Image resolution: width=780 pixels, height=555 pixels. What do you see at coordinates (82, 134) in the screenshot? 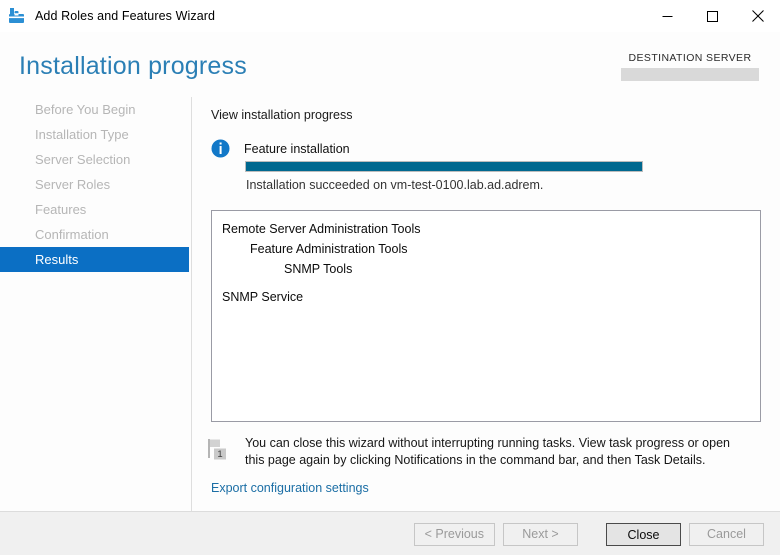
I see `sidebar-item-label: Installation Type` at bounding box center [82, 134].